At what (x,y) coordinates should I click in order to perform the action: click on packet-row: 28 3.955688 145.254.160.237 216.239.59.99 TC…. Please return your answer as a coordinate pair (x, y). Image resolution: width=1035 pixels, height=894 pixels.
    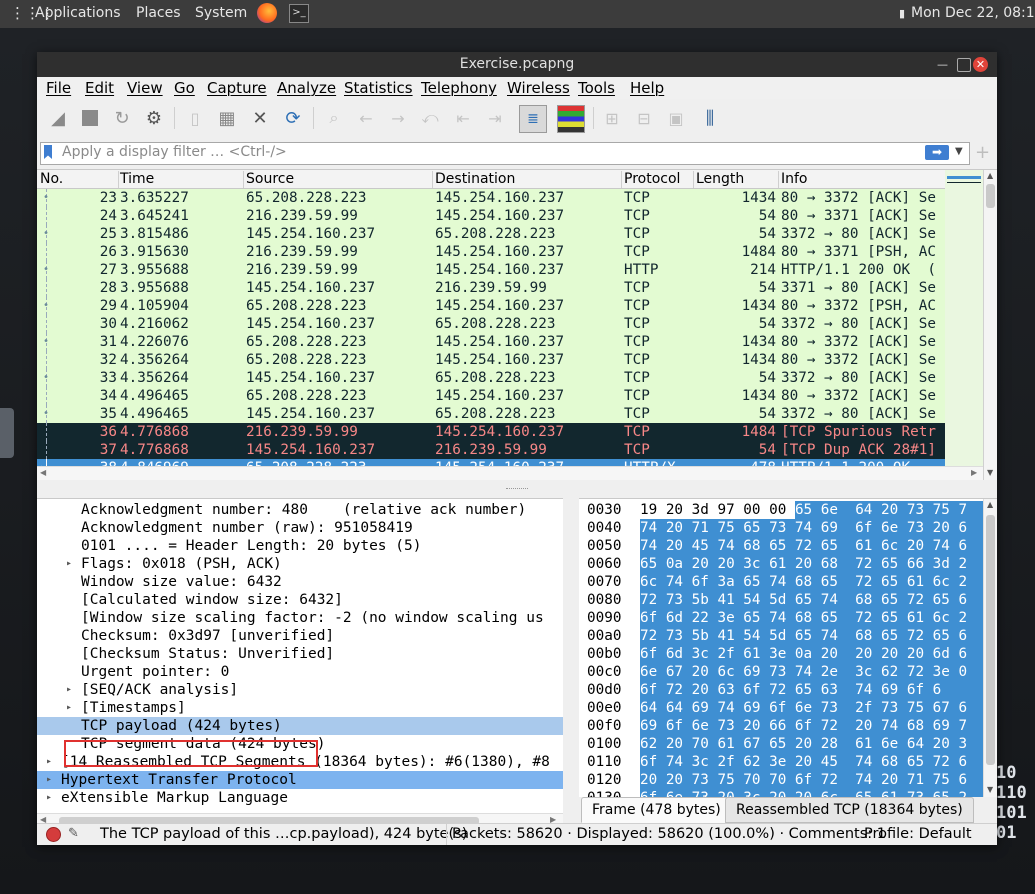
    Looking at the image, I should click on (491, 288).